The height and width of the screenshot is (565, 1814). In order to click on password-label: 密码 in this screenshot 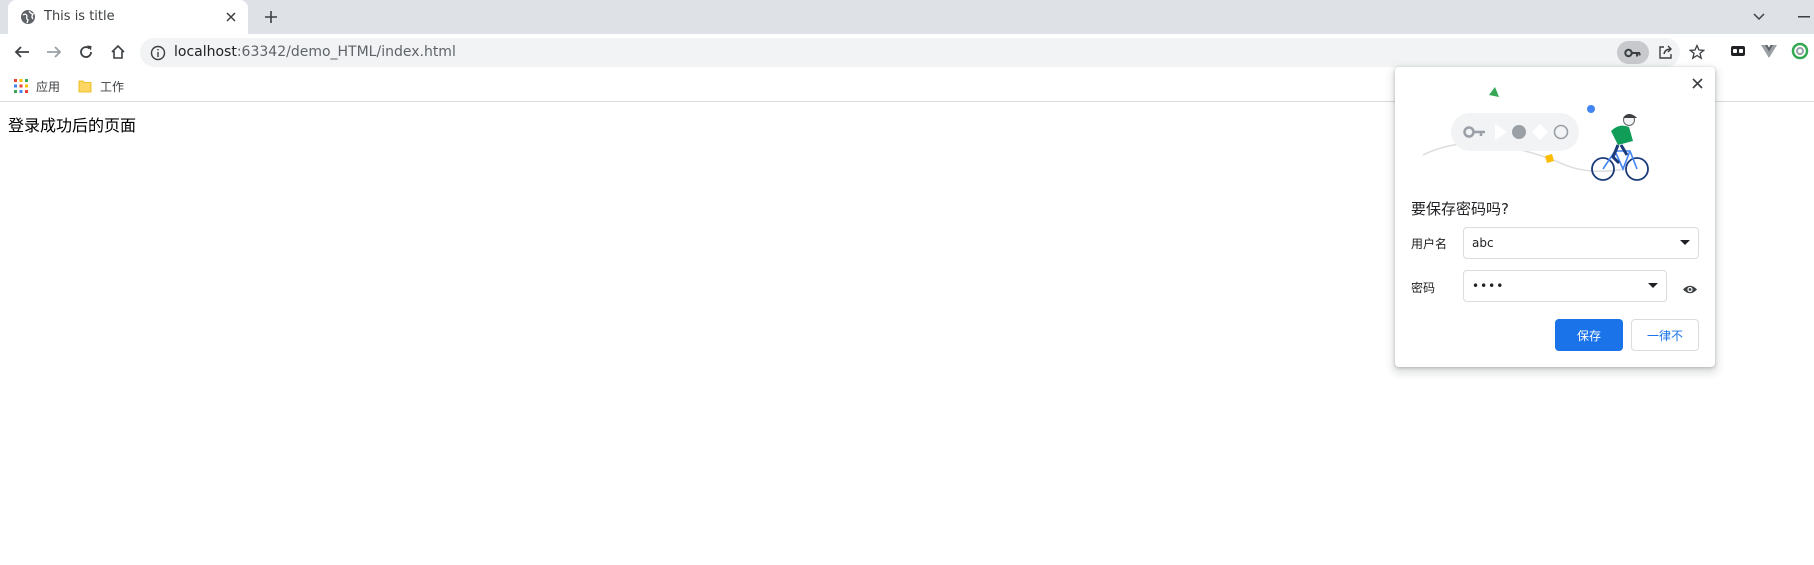, I will do `click(1423, 288)`.